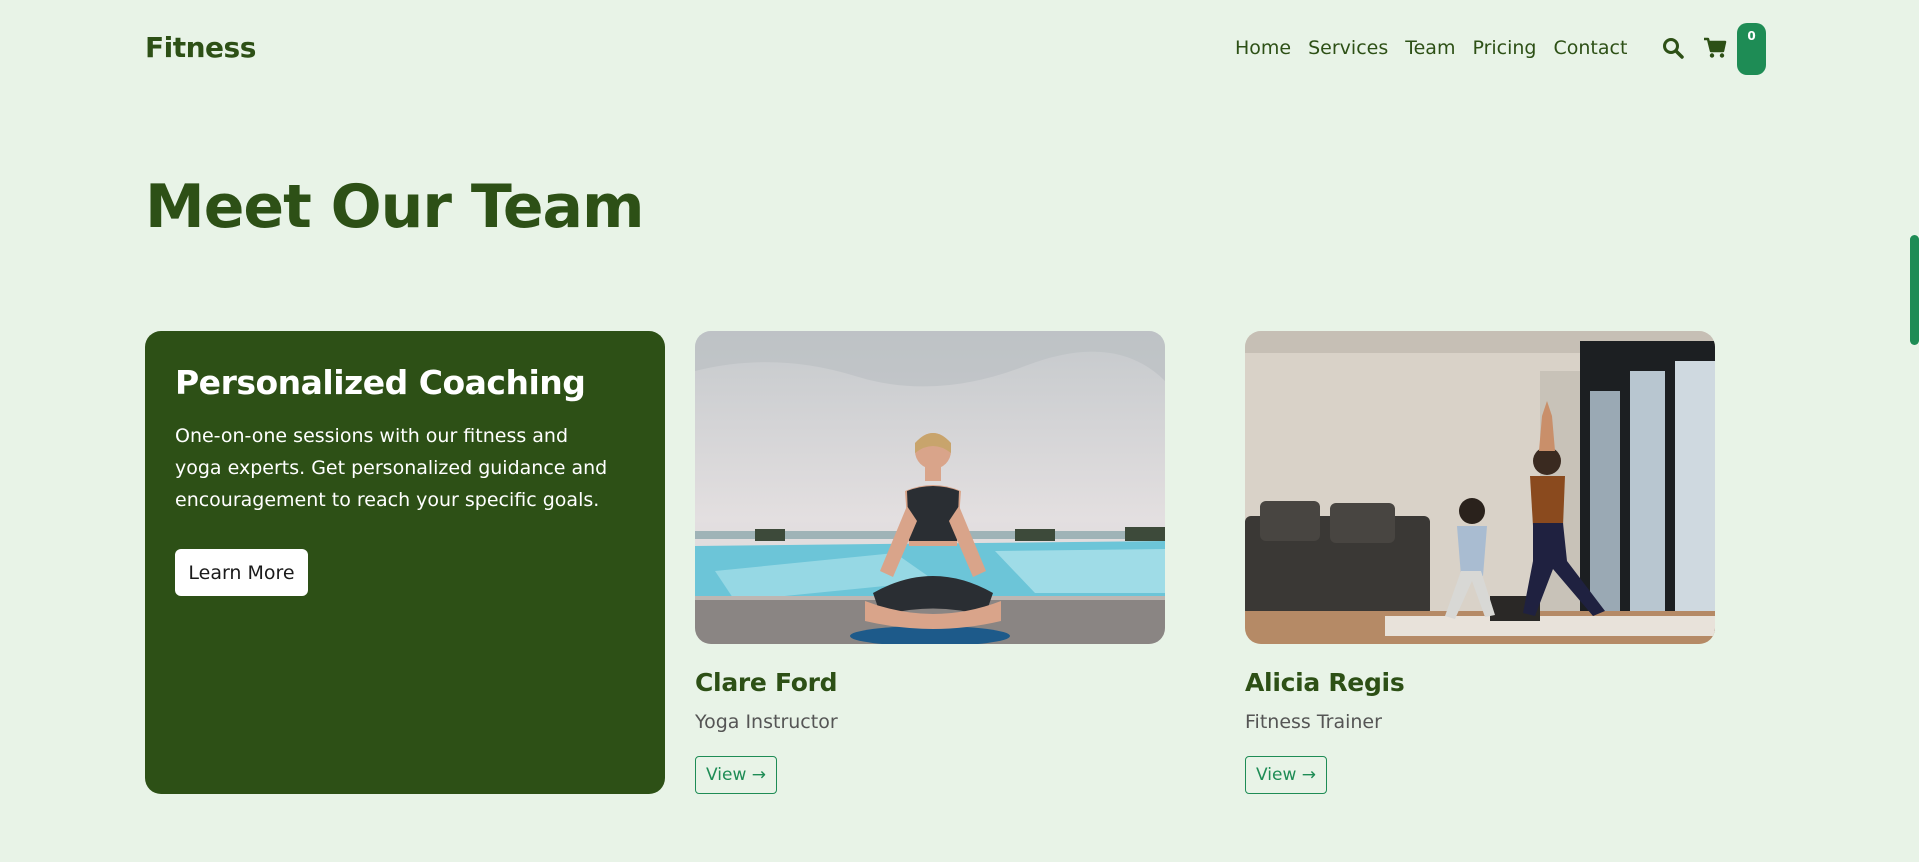  I want to click on scrollbar-thumb, so click(1914, 290).